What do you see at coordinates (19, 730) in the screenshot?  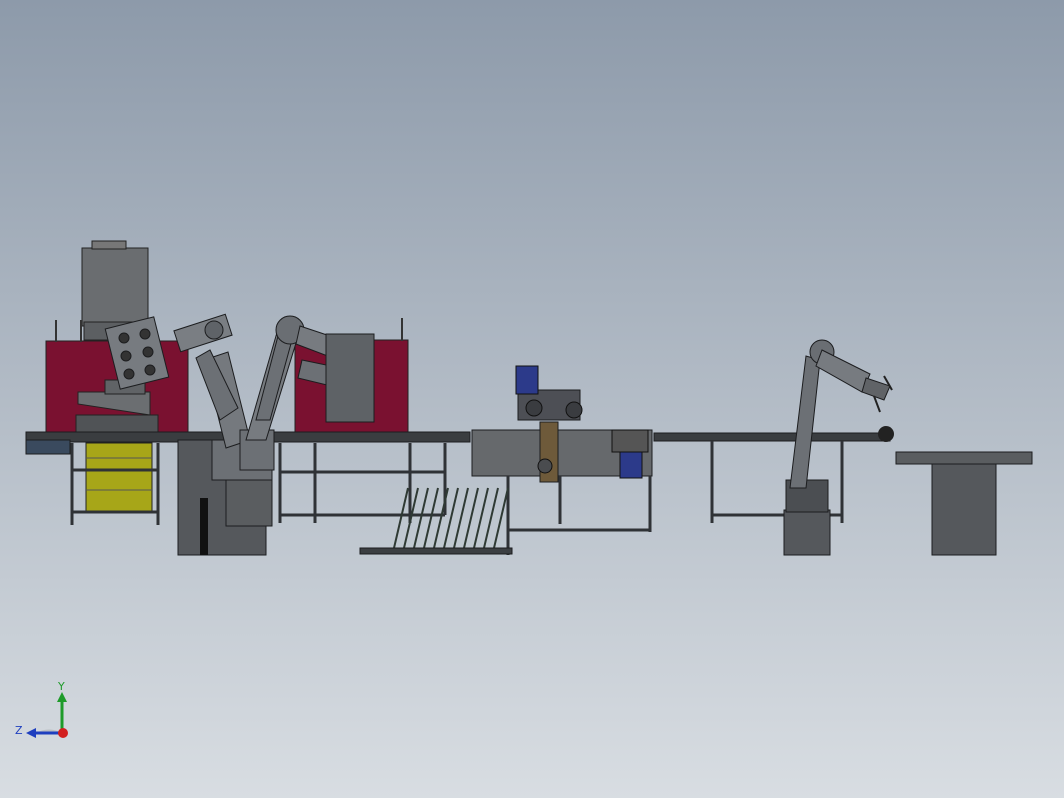 I see `z-axis-label: Z` at bounding box center [19, 730].